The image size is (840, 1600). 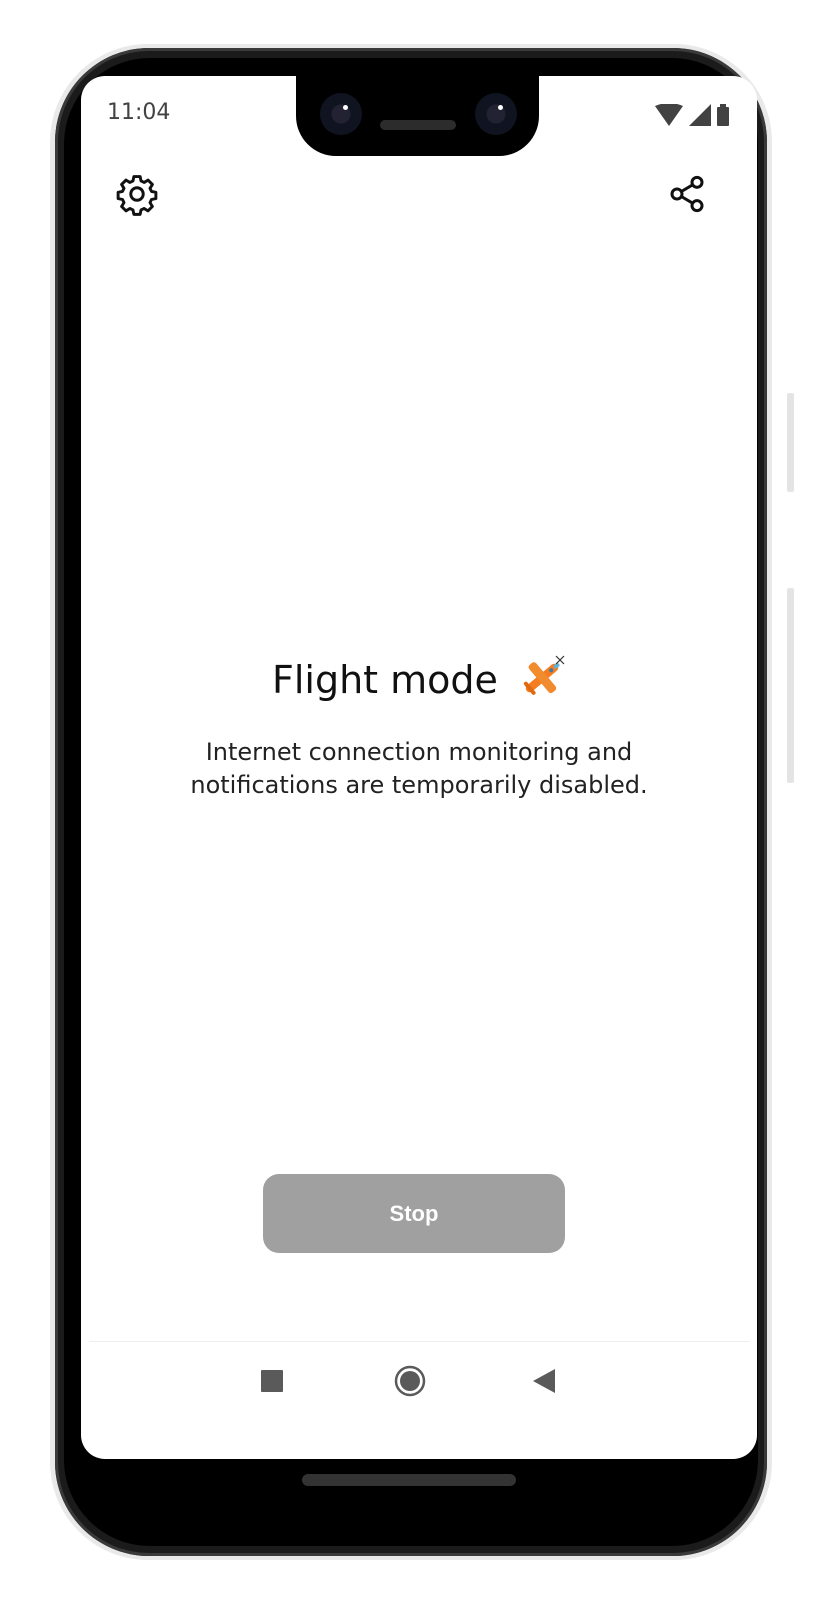 I want to click on back-button, so click(x=544, y=1383).